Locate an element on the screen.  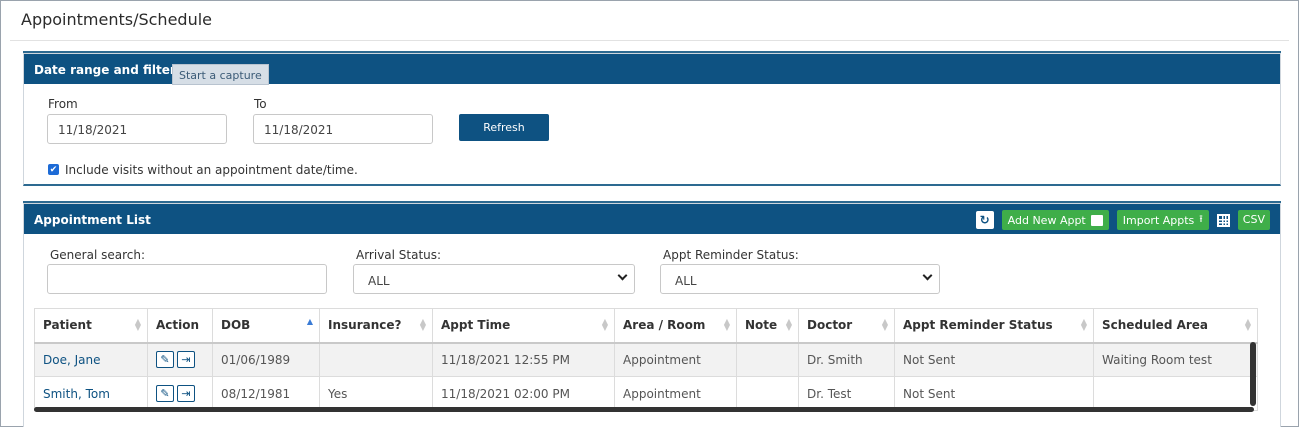
filter-panel-title: Date range and filter is located at coordinates (105, 70).